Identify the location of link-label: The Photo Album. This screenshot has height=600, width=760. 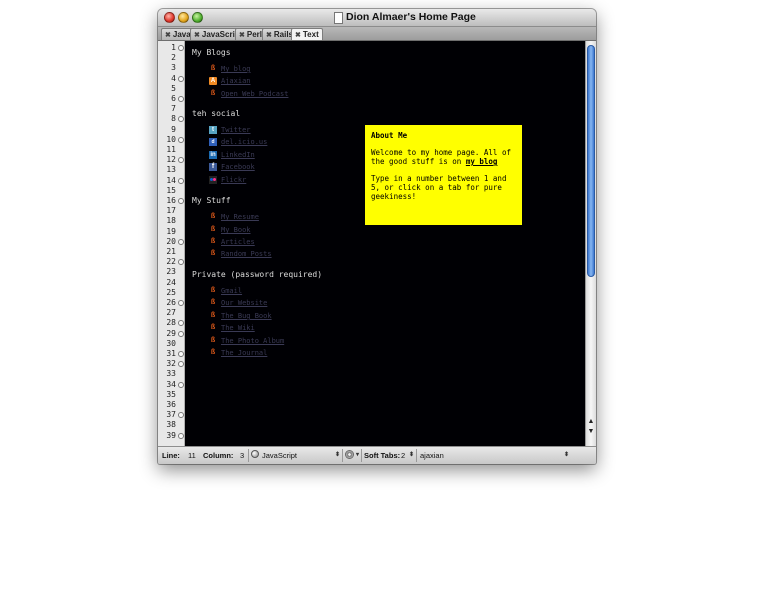
(252, 341).